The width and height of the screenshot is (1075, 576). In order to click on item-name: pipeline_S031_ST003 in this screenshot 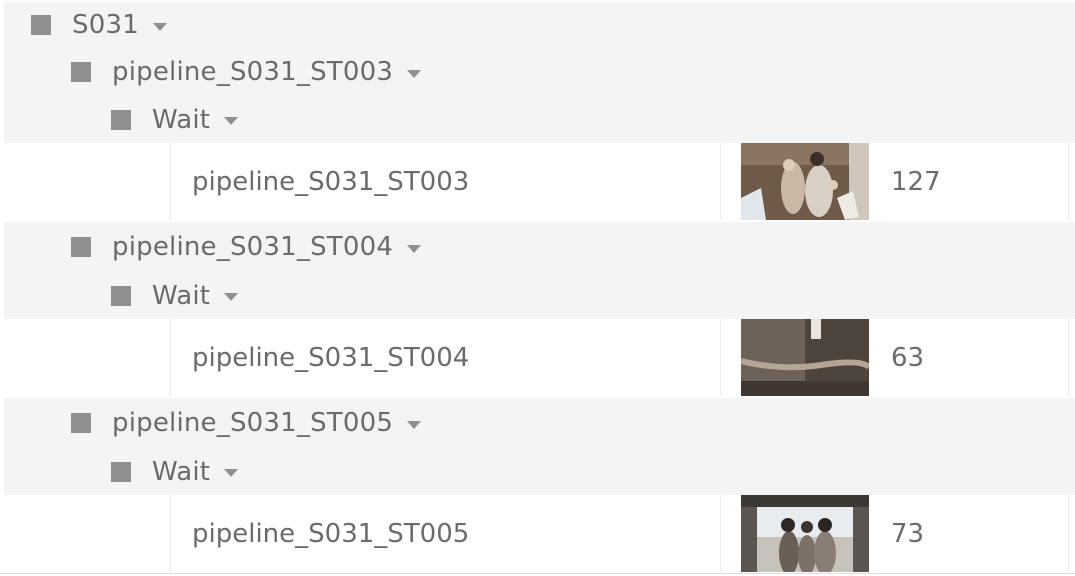, I will do `click(331, 182)`.